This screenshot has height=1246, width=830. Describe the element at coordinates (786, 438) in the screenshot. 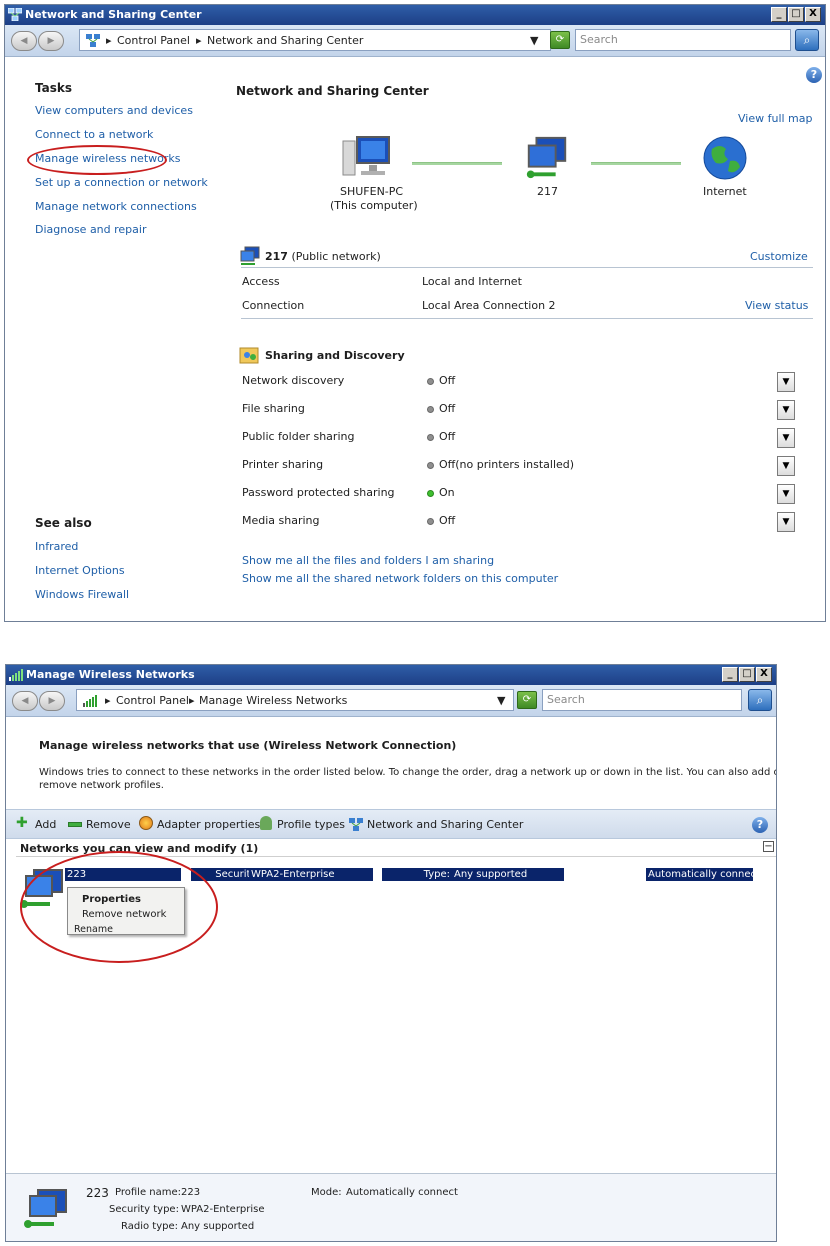

I see `expand-public-folder-button: ▼` at that location.